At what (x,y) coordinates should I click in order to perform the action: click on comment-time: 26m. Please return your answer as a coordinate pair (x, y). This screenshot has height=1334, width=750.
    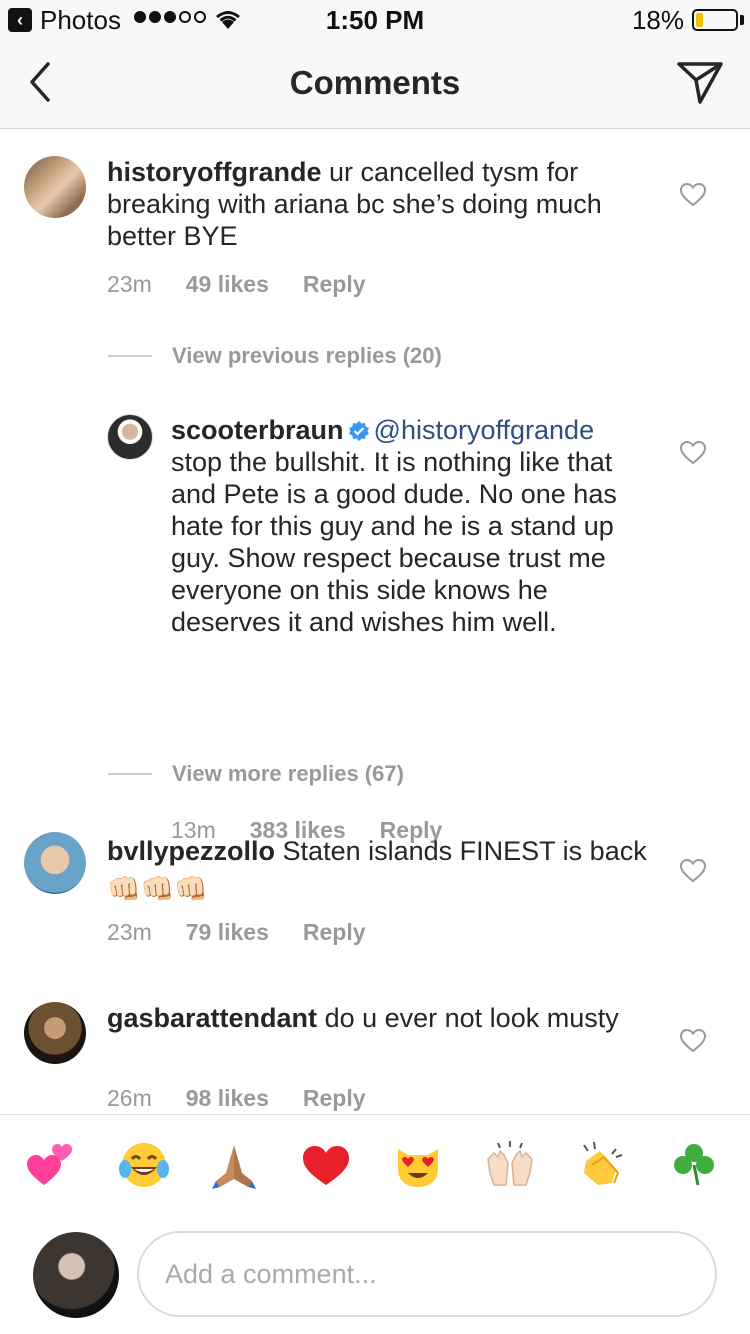
    Looking at the image, I should click on (129, 1098).